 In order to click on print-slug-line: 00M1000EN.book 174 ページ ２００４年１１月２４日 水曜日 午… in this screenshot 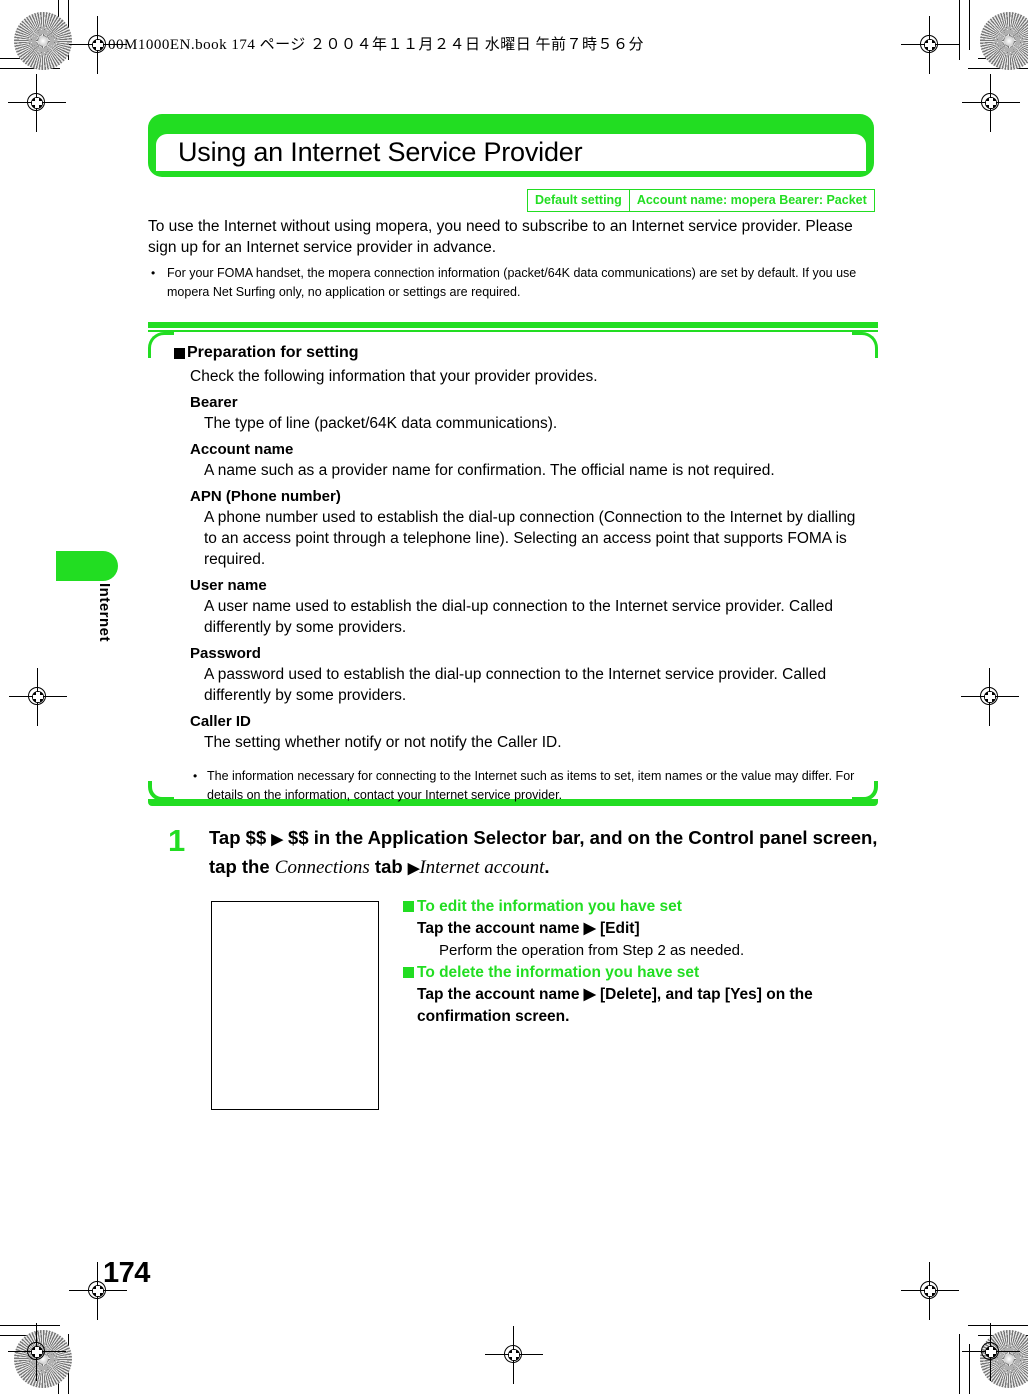, I will do `click(376, 45)`.